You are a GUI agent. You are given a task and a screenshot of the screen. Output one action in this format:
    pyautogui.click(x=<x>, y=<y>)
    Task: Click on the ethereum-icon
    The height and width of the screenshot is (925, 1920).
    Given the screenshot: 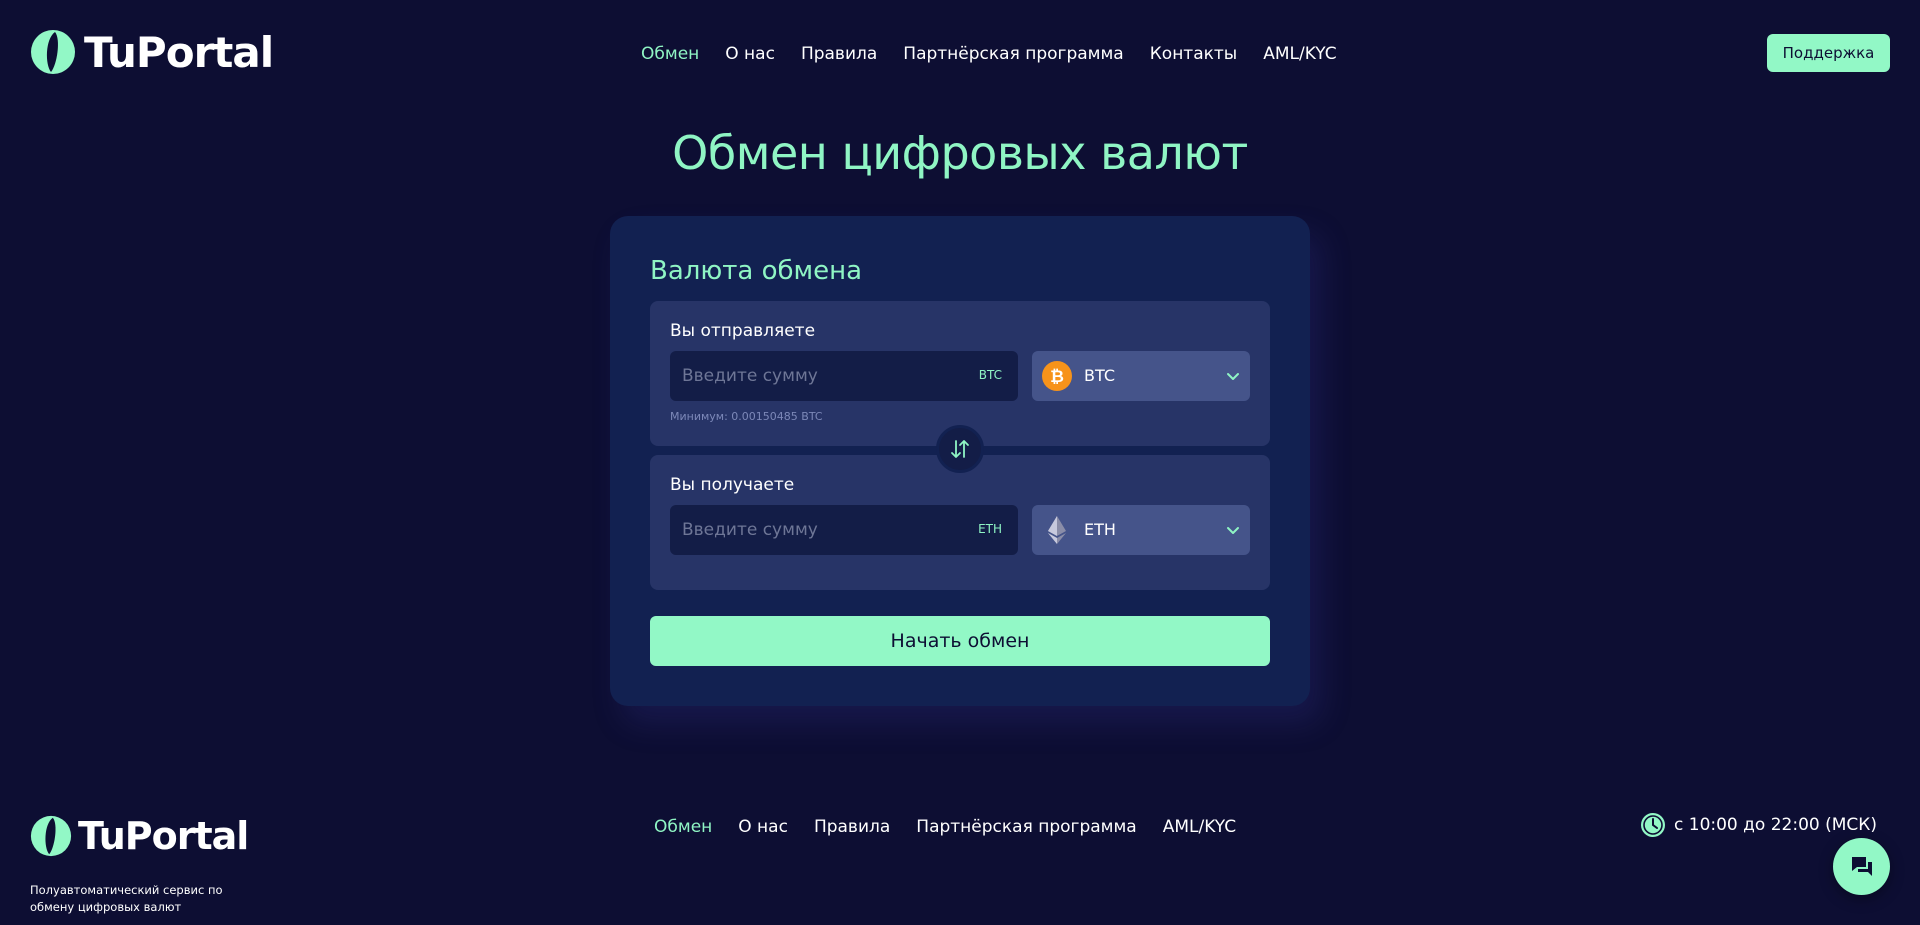 What is the action you would take?
    pyautogui.click(x=1057, y=530)
    